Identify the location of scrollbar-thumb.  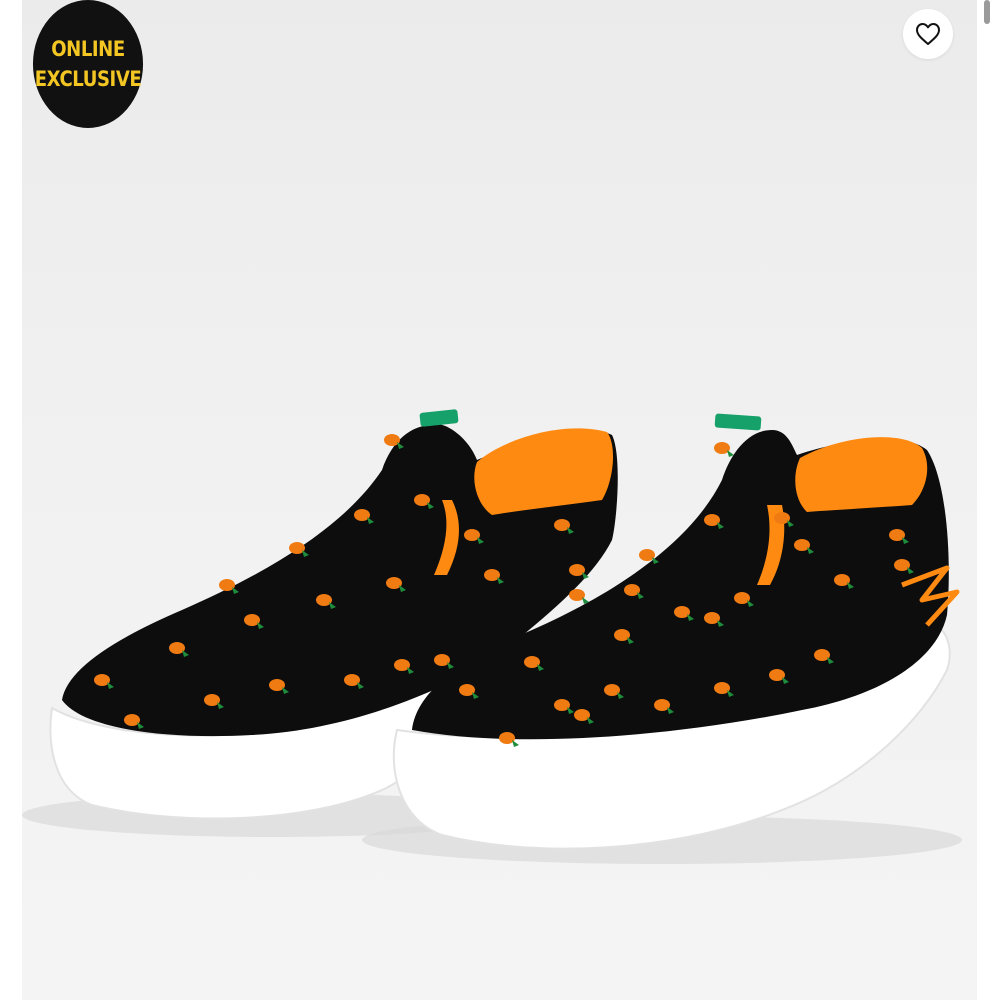
(987, 12).